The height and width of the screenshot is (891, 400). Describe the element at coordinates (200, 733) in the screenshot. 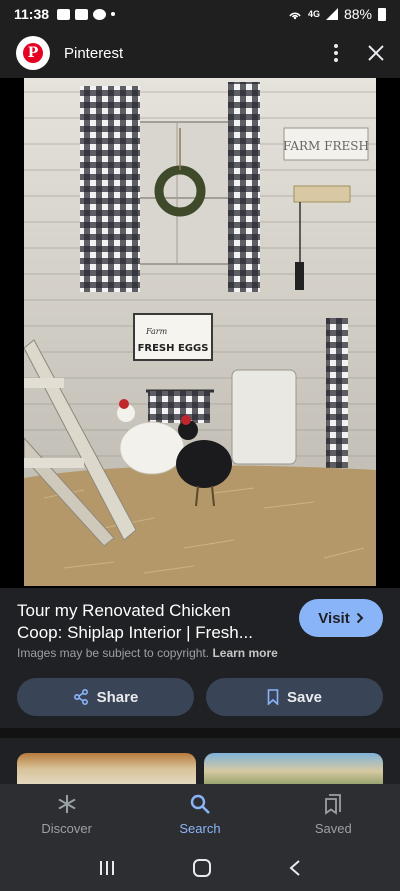

I see `section-divider` at that location.